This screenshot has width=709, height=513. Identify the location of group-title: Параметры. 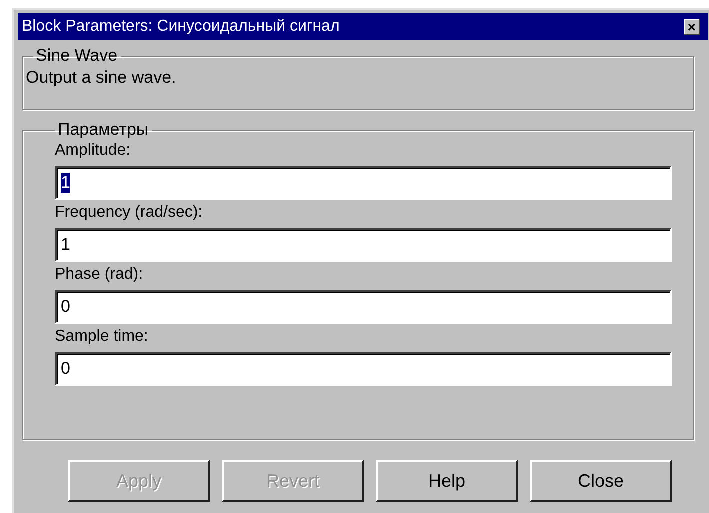
(103, 130).